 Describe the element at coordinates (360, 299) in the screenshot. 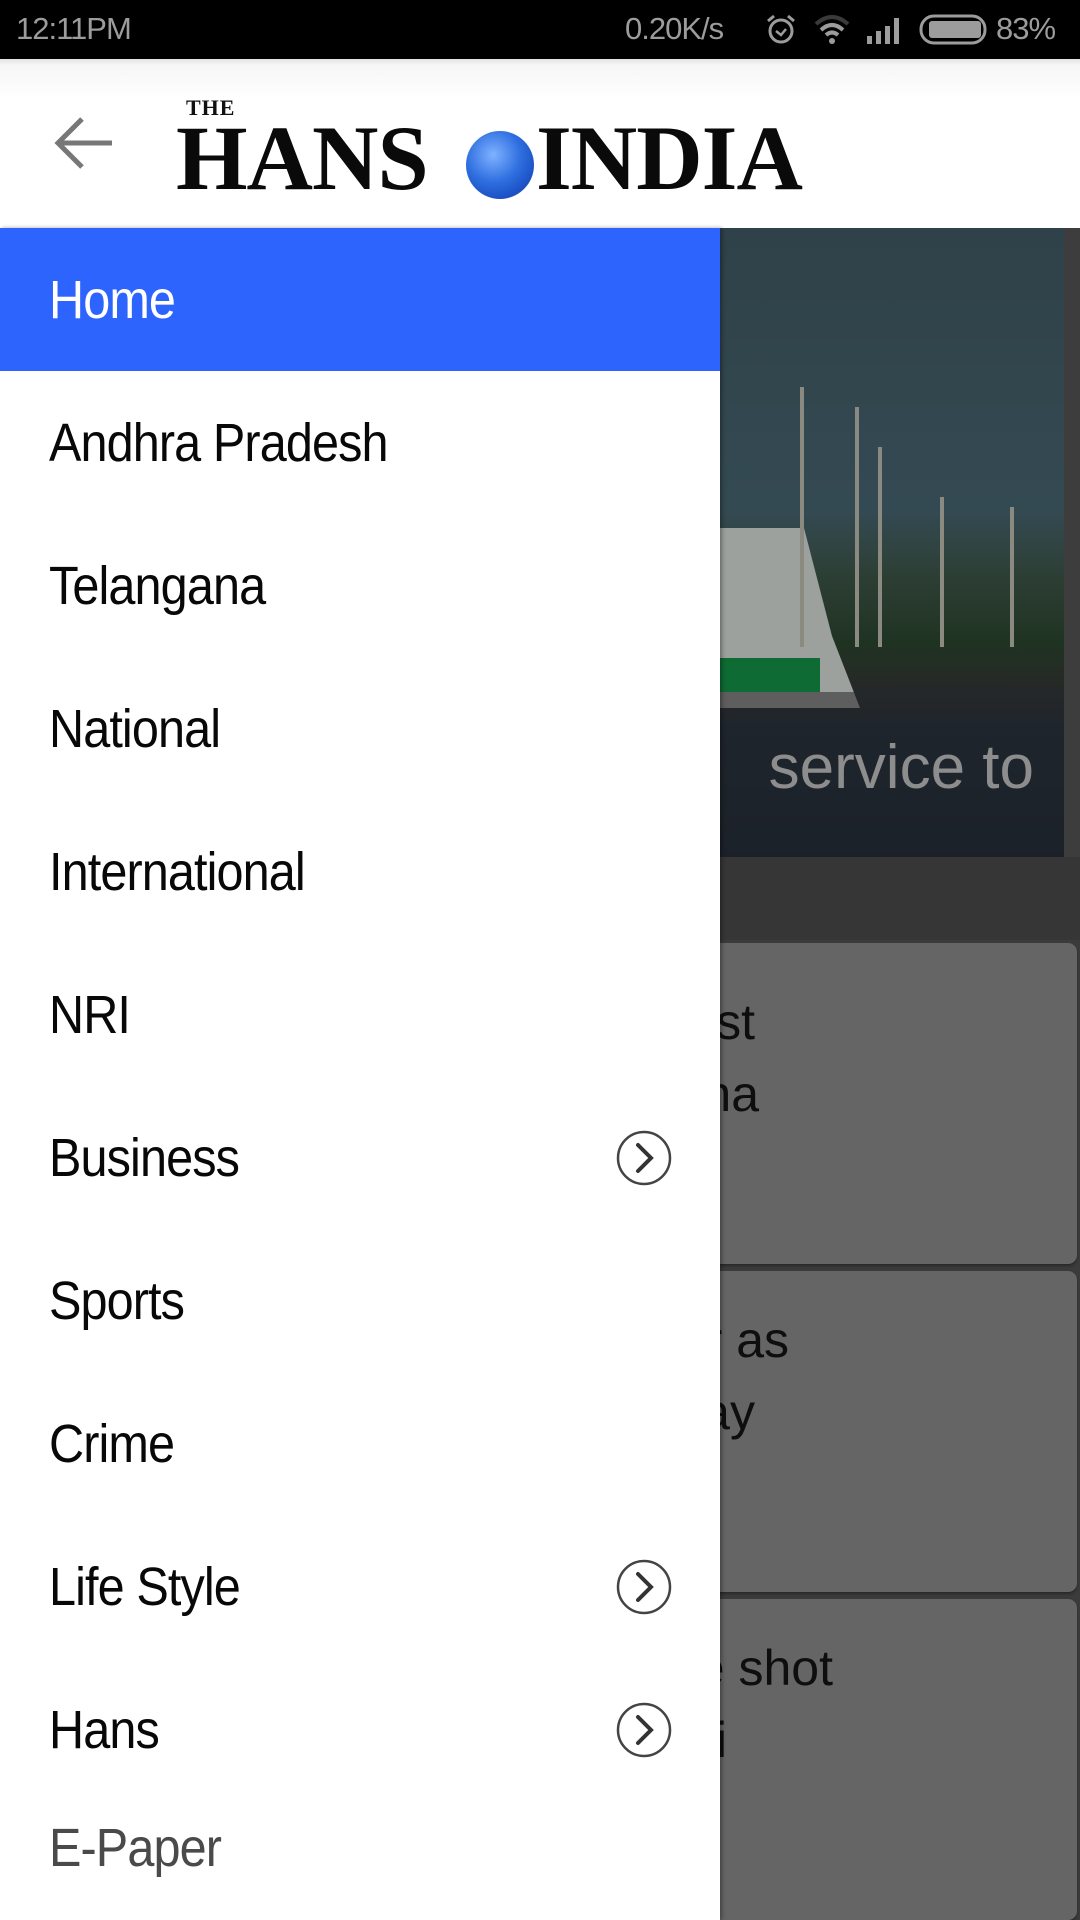

I see `drawer-item-home: Home` at that location.